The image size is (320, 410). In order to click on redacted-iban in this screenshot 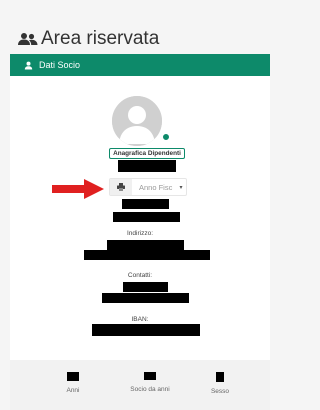, I will do `click(146, 330)`.